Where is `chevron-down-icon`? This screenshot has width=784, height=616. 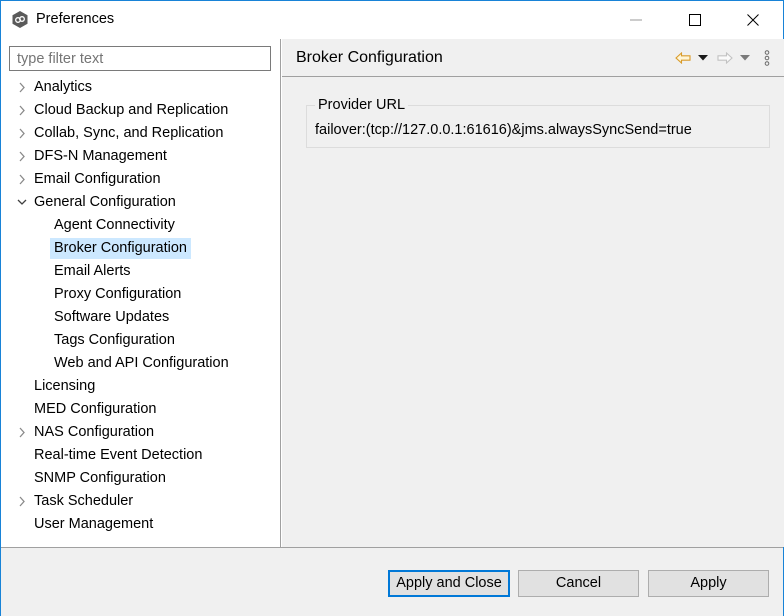
chevron-down-icon is located at coordinates (22, 202).